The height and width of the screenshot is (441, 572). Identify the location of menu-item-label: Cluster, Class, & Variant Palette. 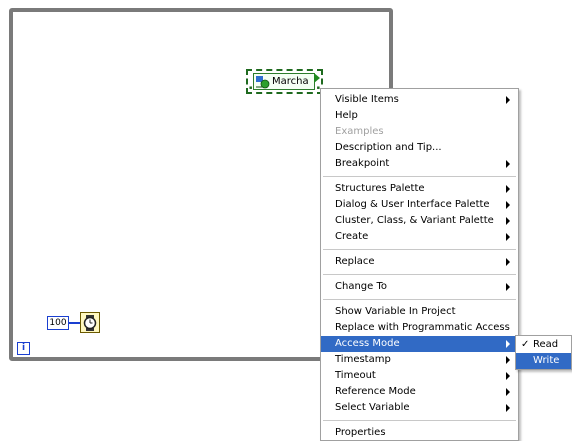
(414, 220).